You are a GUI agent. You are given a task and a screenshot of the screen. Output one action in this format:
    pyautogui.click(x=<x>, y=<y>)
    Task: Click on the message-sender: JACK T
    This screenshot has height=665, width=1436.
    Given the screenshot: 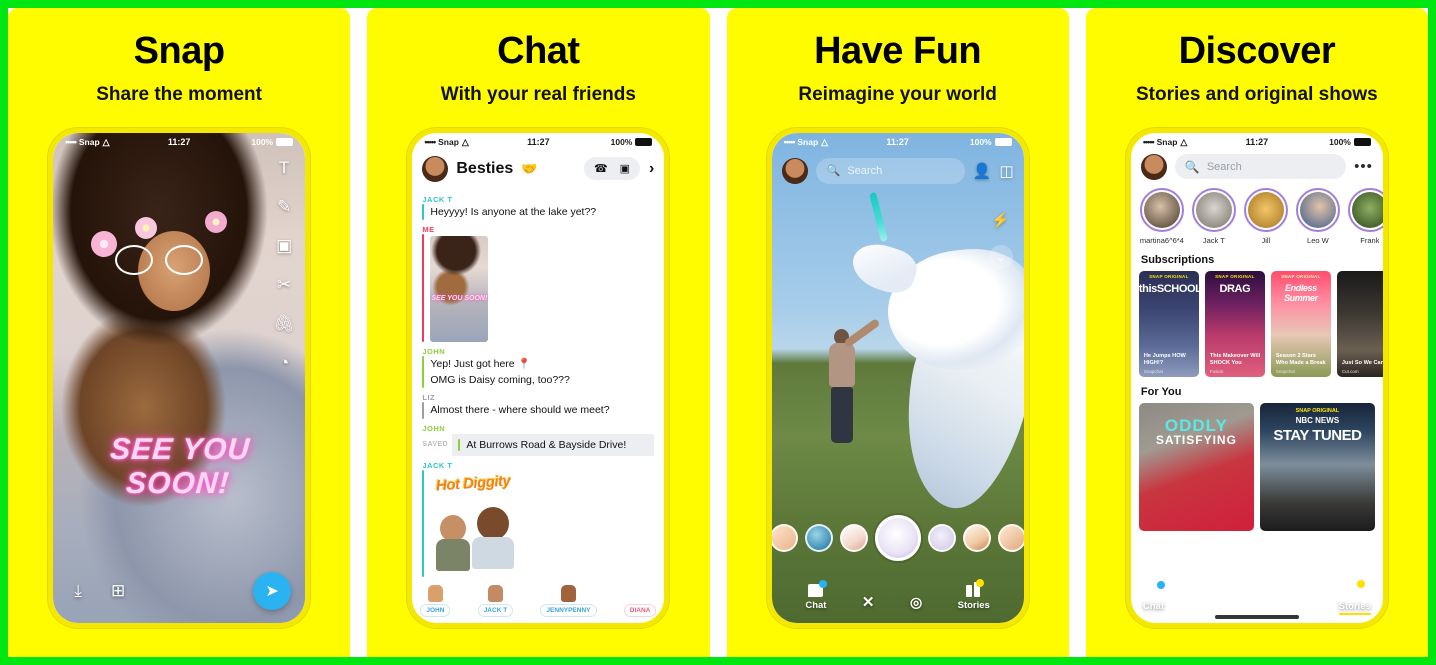 What is the action you would take?
    pyautogui.click(x=437, y=465)
    